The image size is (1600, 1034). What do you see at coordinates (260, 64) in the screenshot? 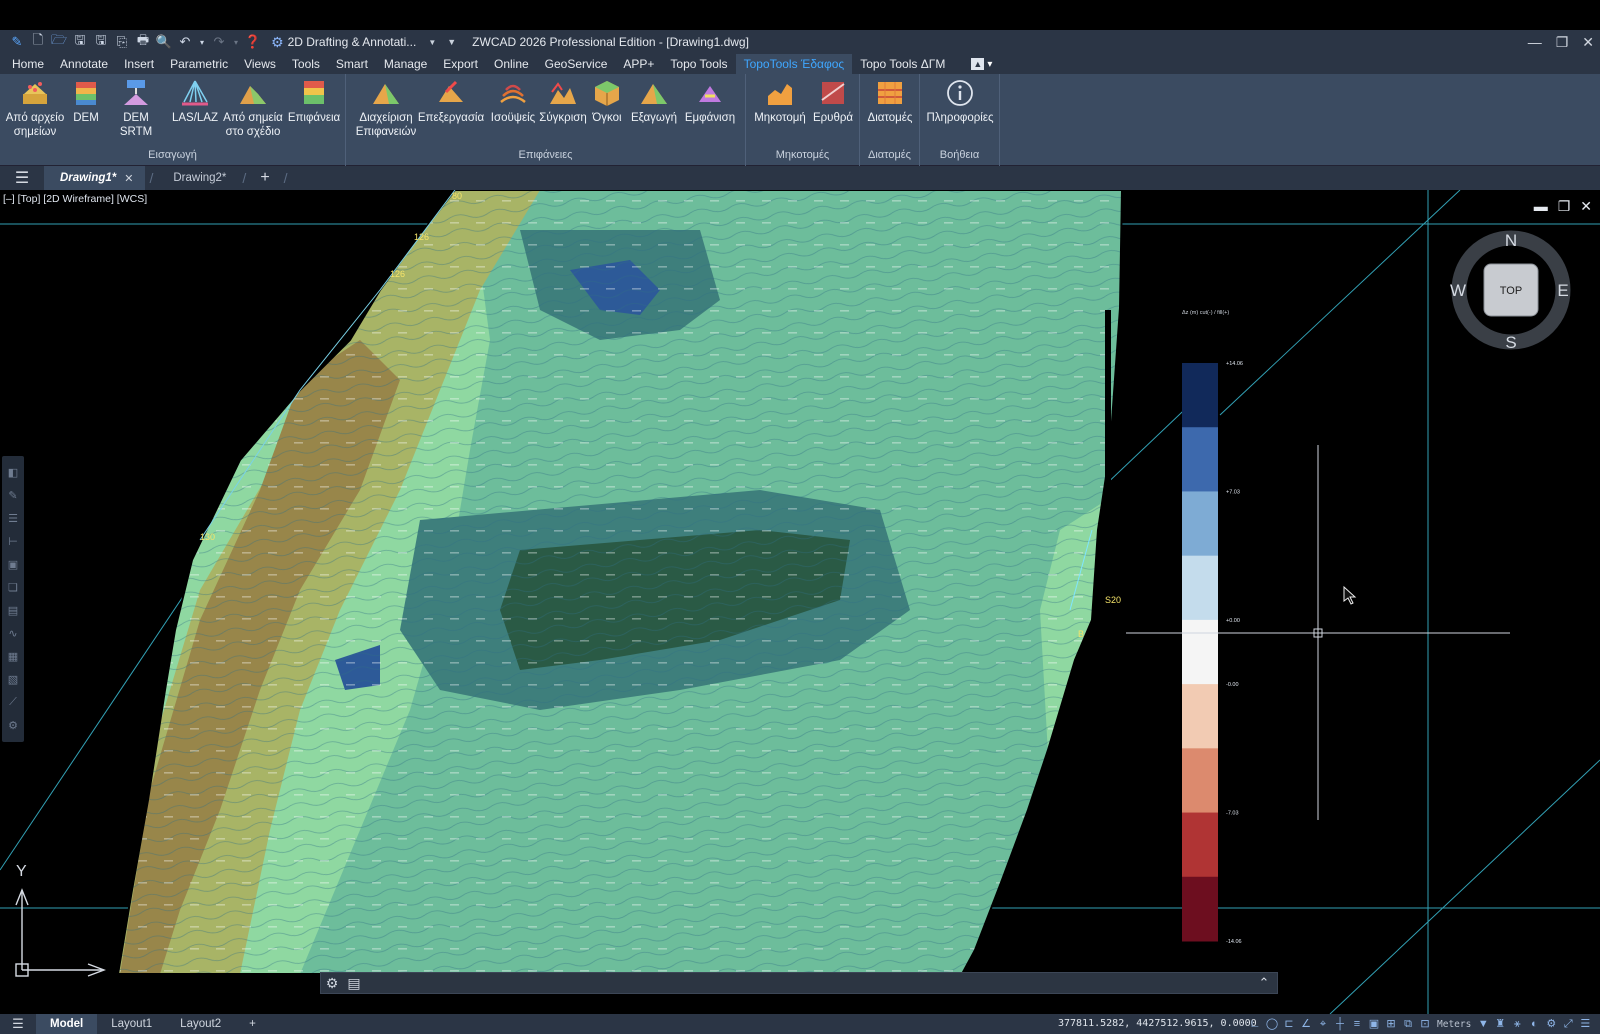
I see `tab-views: Views` at bounding box center [260, 64].